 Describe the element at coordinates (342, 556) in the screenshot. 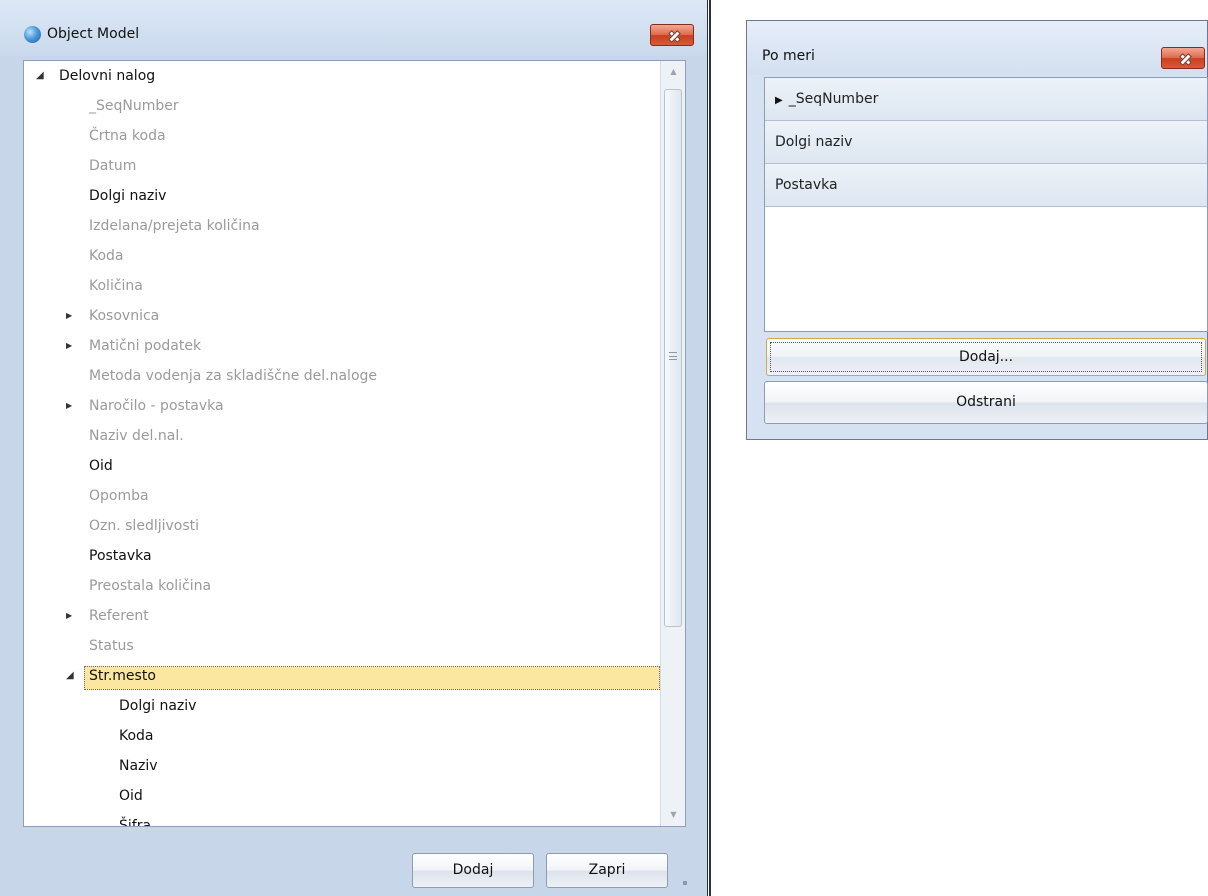

I see `tree-node: Postavka` at that location.